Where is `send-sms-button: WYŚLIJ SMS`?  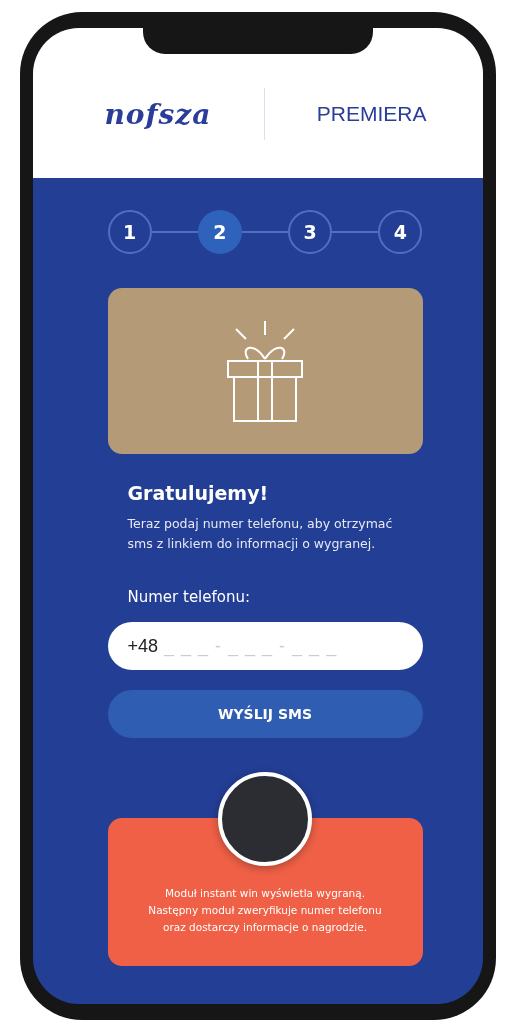 send-sms-button: WYŚLIJ SMS is located at coordinates (265, 714).